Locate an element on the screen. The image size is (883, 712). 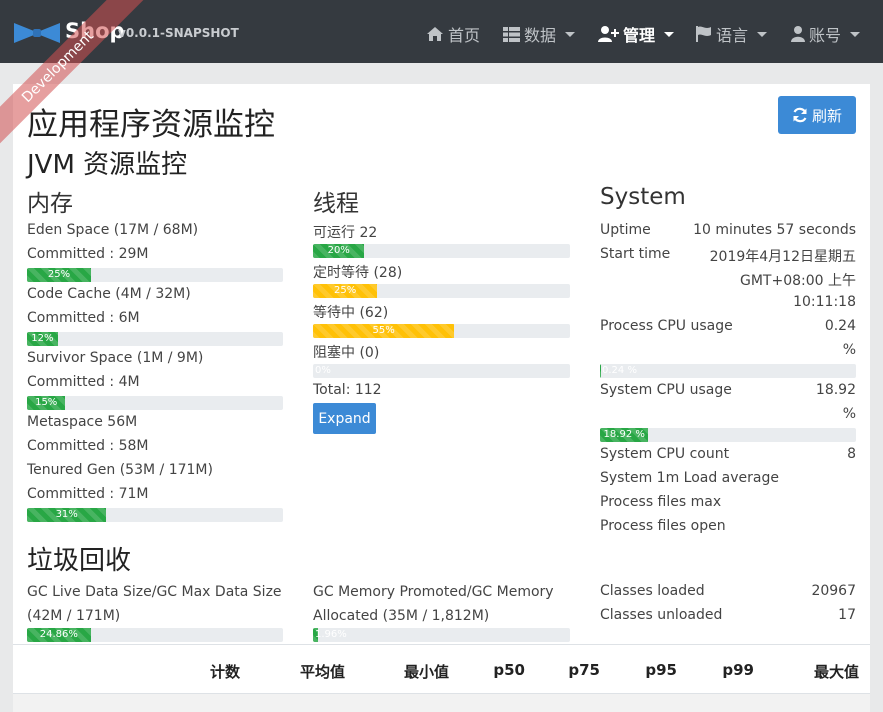
gc-live-data-line1: GC Live Data Size/GC Max Data Size is located at coordinates (154, 592).